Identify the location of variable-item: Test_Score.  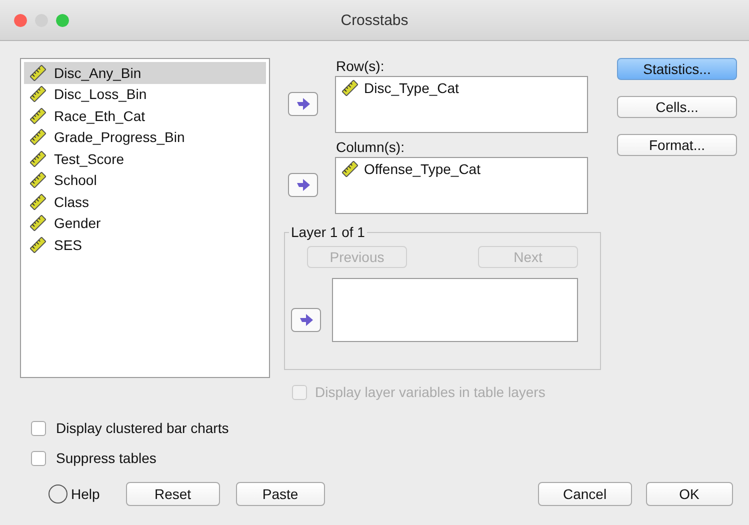
(145, 159).